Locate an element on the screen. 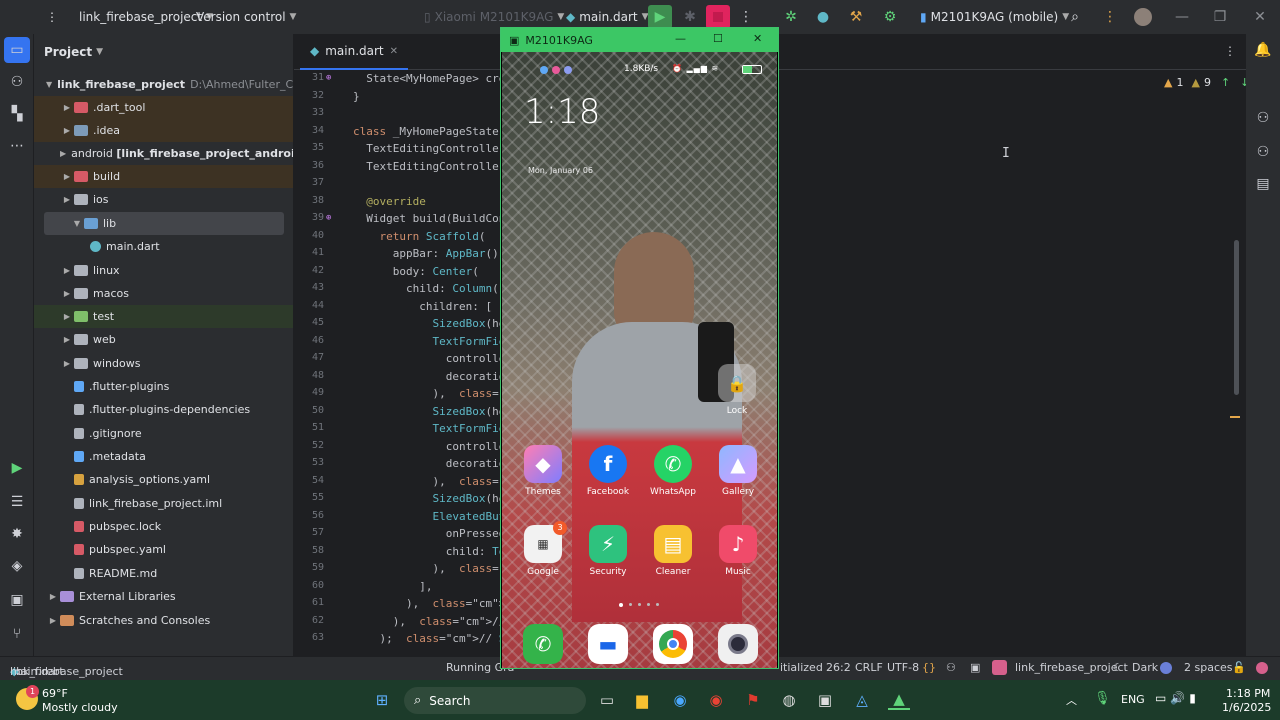 The height and width of the screenshot is (720, 1280). plugins-icon: ⚇ is located at coordinates (17, 82).